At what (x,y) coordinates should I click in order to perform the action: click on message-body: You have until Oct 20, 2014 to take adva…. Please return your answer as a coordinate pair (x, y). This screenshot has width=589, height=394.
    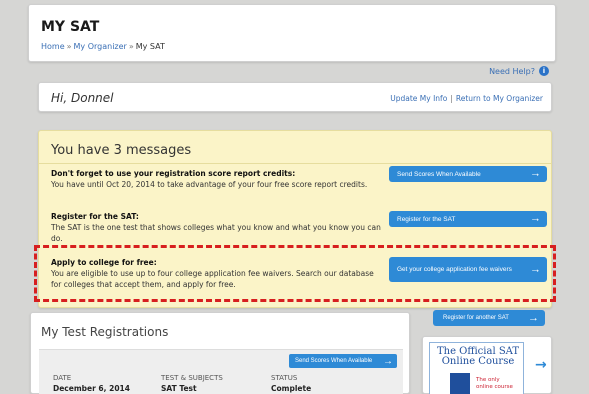
    Looking at the image, I should click on (209, 184).